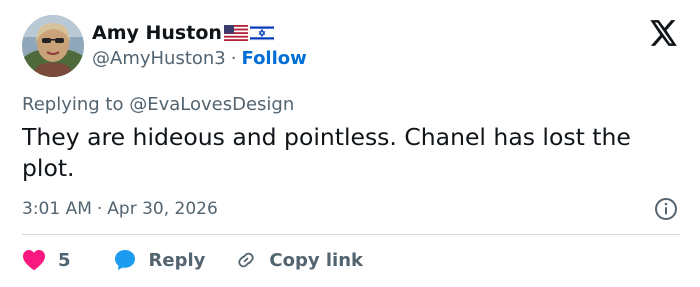  What do you see at coordinates (177, 260) in the screenshot?
I see `reply-label: Reply` at bounding box center [177, 260].